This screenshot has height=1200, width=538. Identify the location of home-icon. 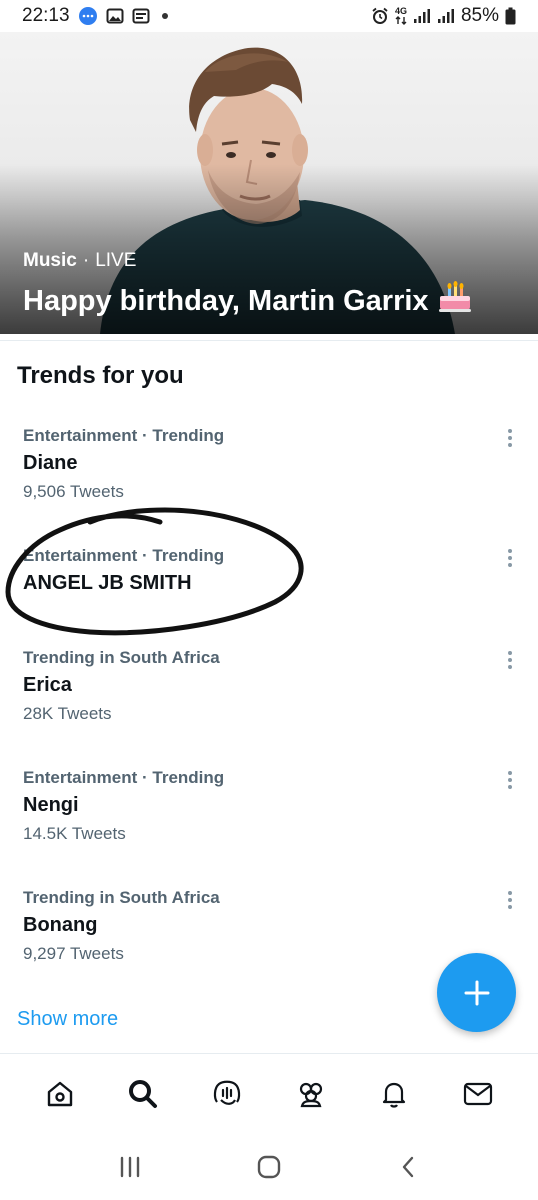
(60, 1094).